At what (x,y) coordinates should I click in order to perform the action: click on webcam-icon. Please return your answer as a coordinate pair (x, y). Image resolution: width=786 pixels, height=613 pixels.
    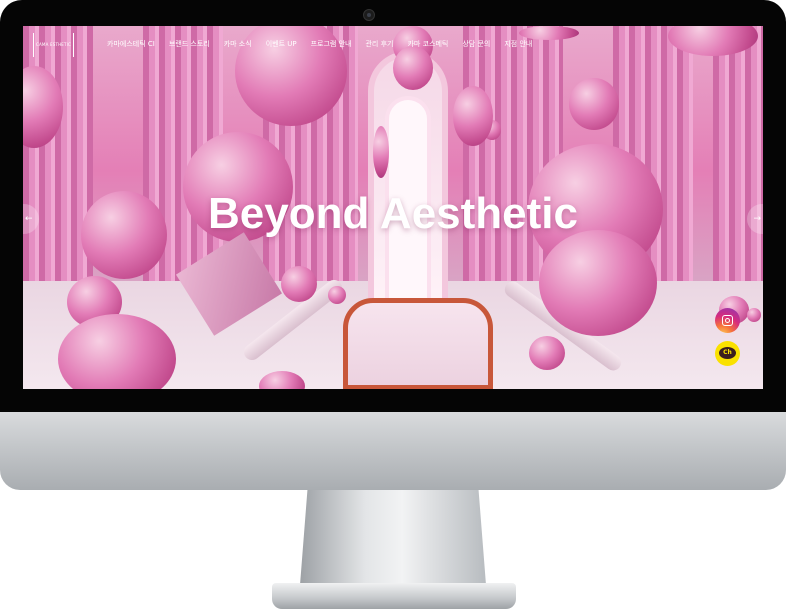
    Looking at the image, I should click on (369, 15).